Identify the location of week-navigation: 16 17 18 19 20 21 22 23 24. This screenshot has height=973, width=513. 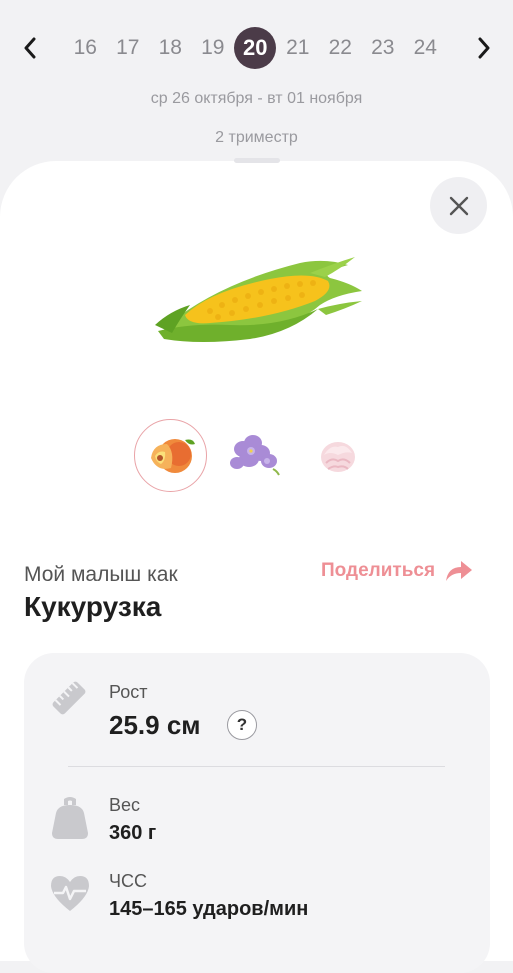
(256, 48).